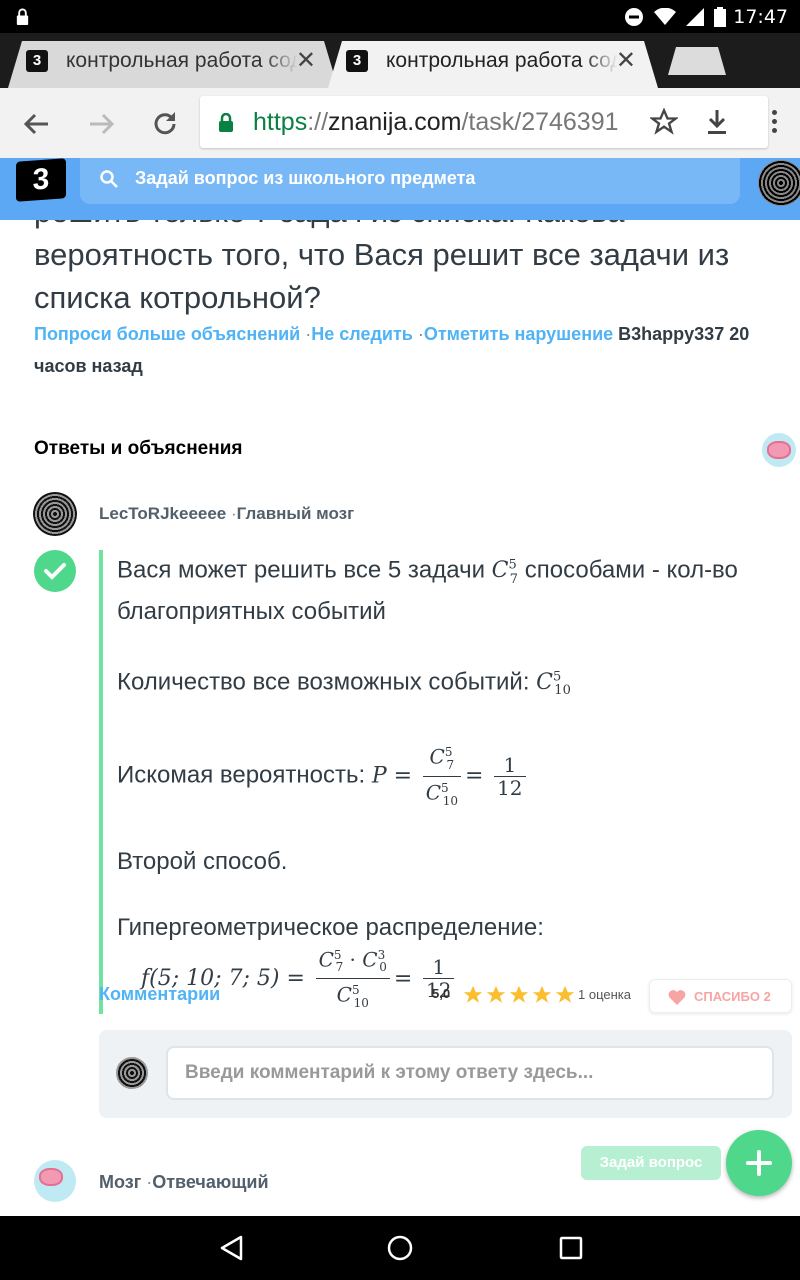  Describe the element at coordinates (202, 861) in the screenshot. I see `answer-paragraph: Второй способ.` at that location.